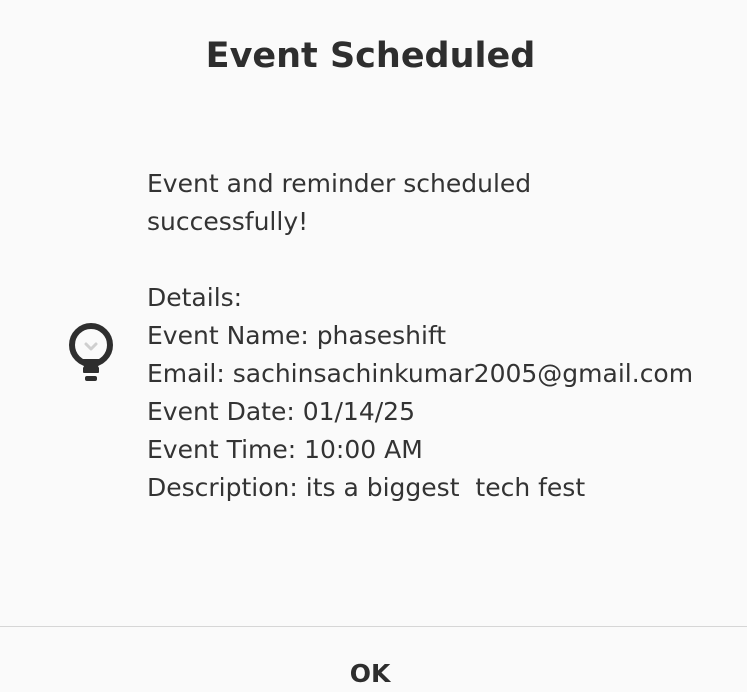 The image size is (747, 692). I want to click on message-line-1: Event and reminder scheduled, so click(339, 183).